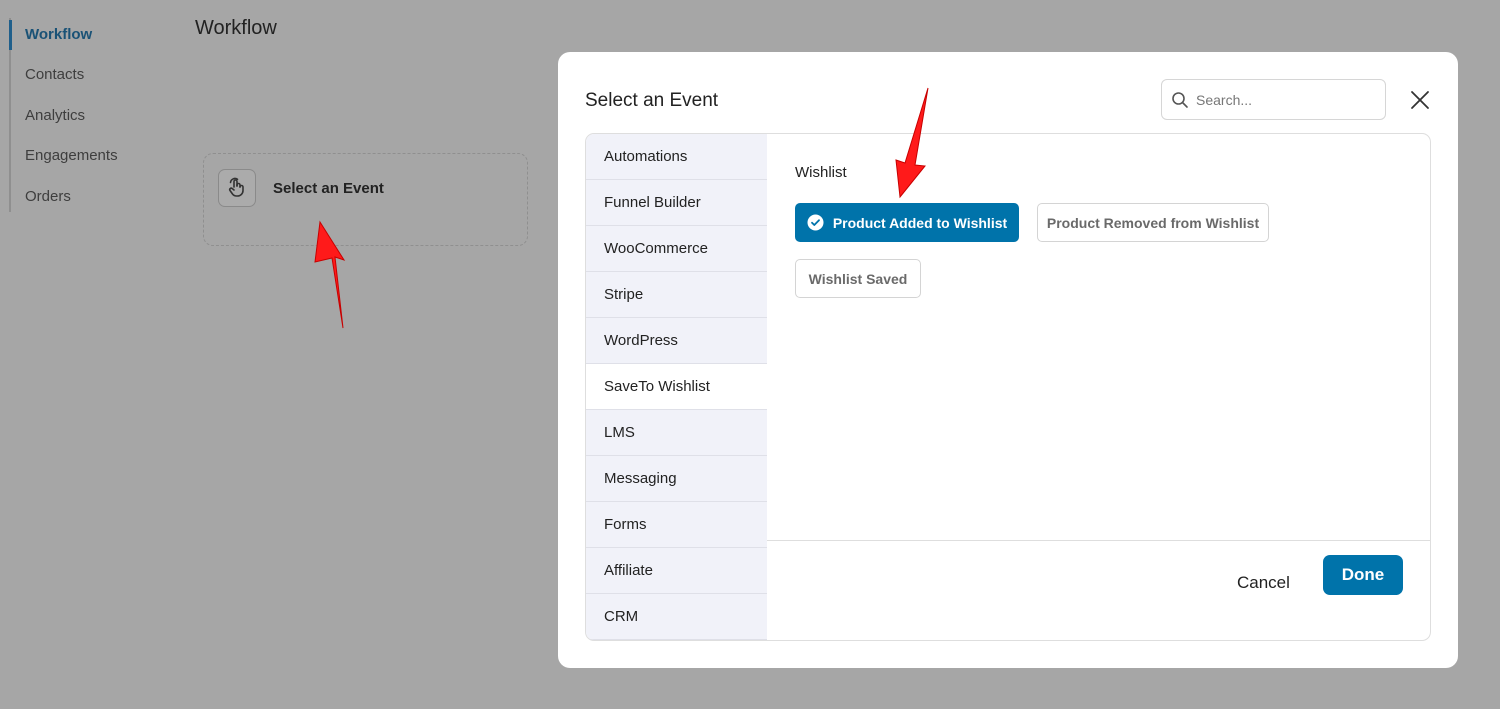 Image resolution: width=1500 pixels, height=709 pixels. I want to click on category-stripe: Stripe, so click(676, 295).